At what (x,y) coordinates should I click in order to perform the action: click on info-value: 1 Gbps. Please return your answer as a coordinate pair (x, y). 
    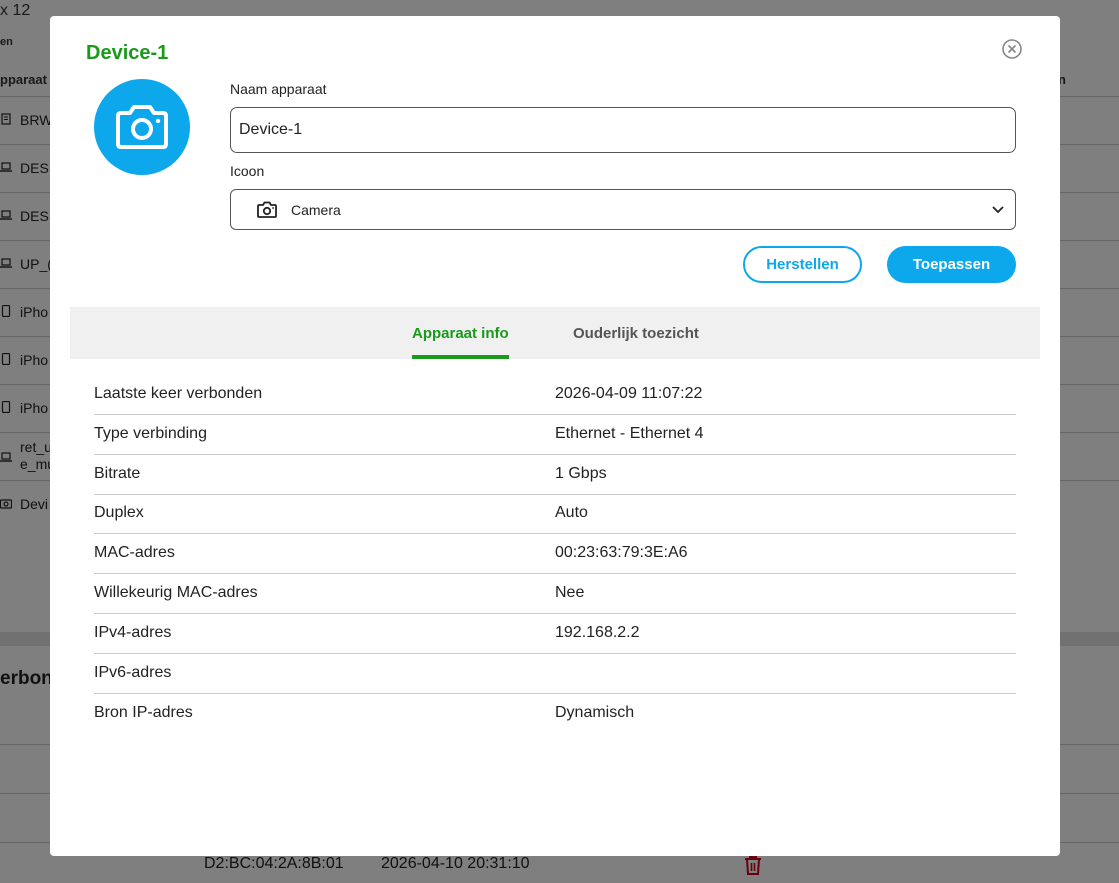
    Looking at the image, I should click on (581, 473).